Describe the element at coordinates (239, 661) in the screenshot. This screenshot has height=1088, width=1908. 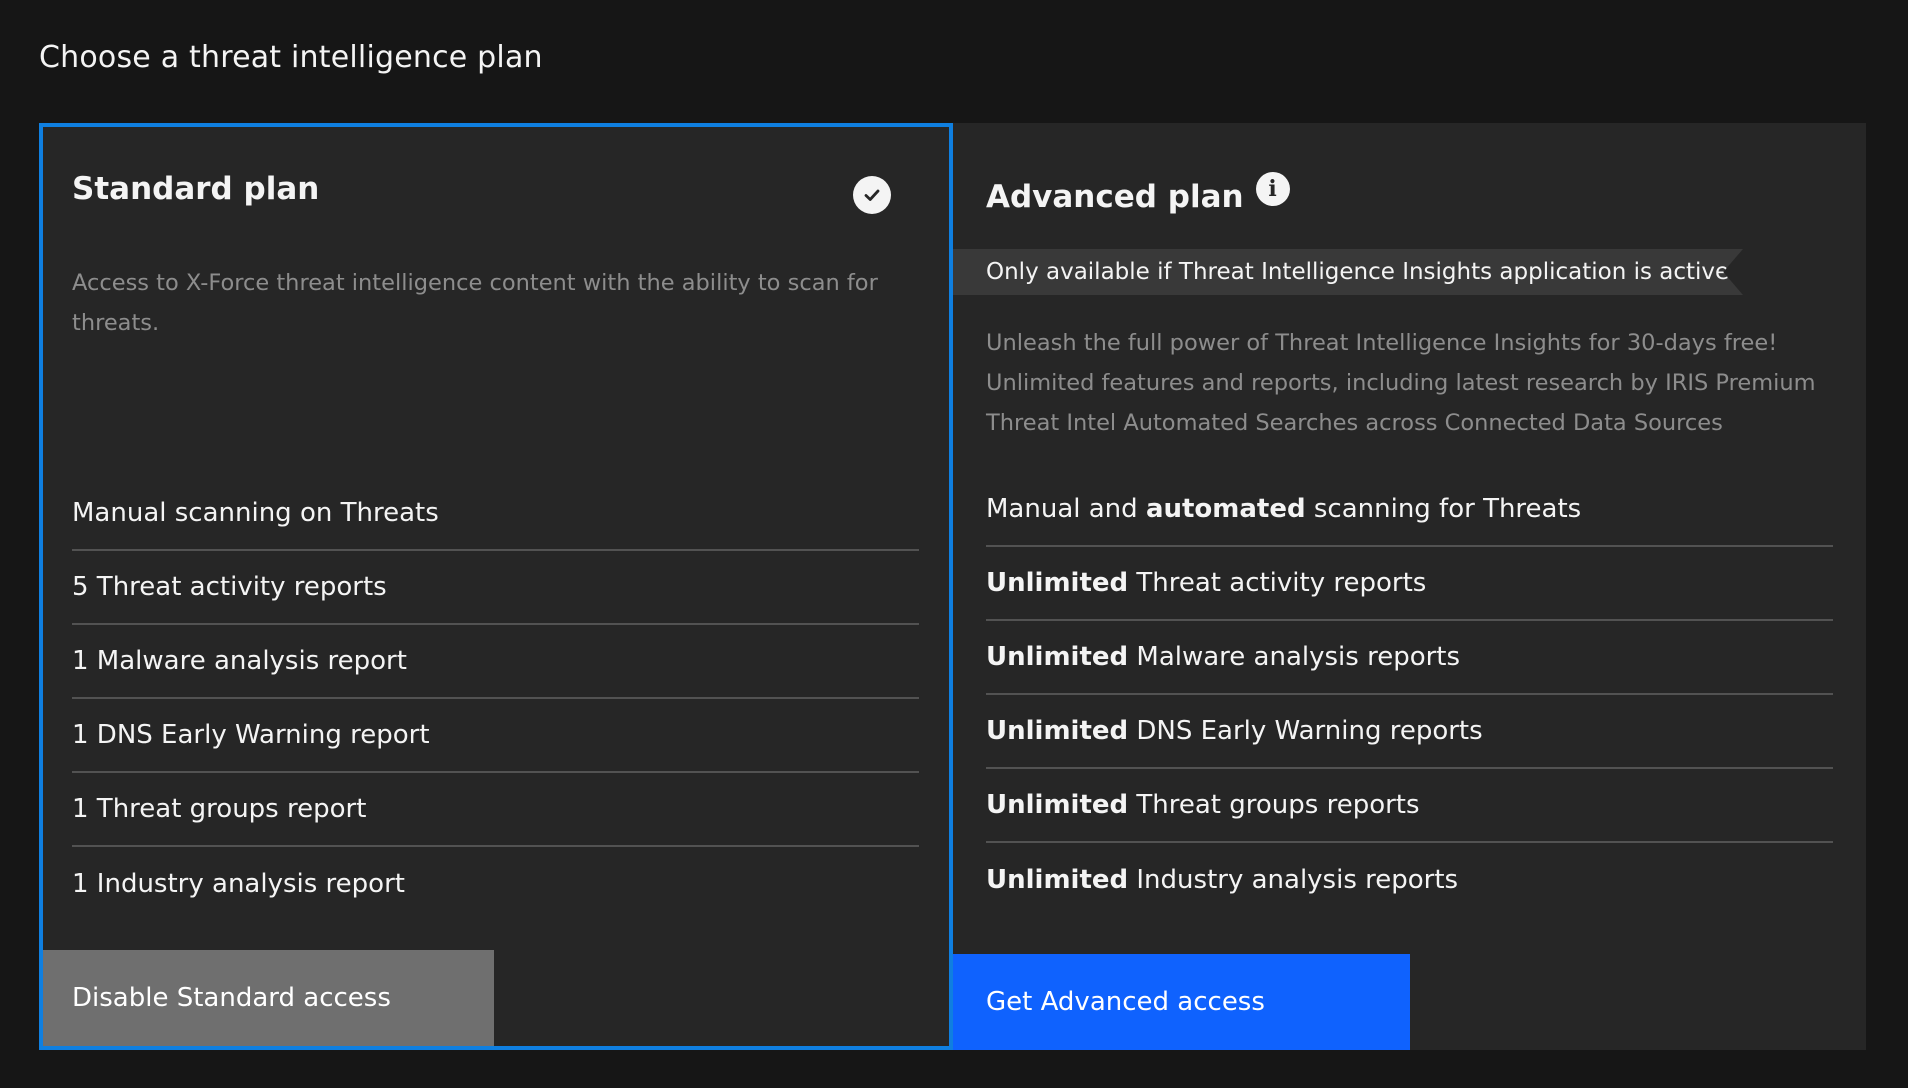
I see `feature-text: 1 Malware analysis report` at that location.